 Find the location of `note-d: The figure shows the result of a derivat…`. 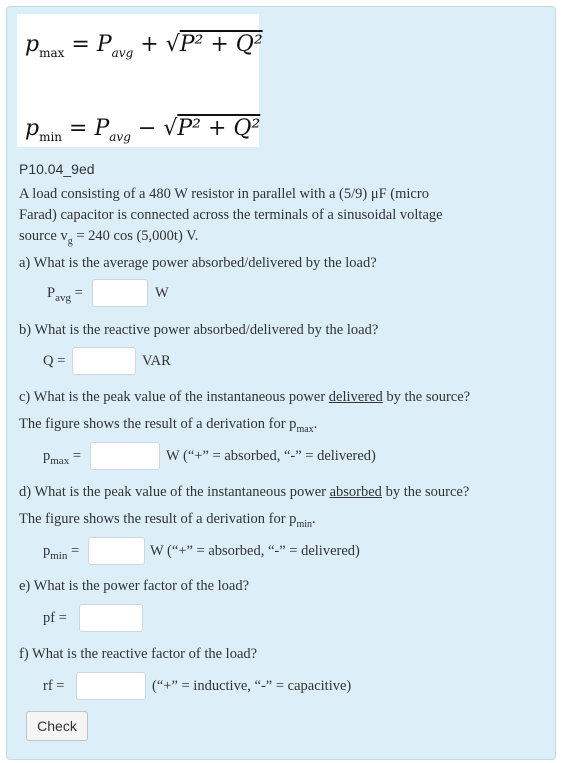

note-d: The figure shows the result of a derivat… is located at coordinates (167, 520).